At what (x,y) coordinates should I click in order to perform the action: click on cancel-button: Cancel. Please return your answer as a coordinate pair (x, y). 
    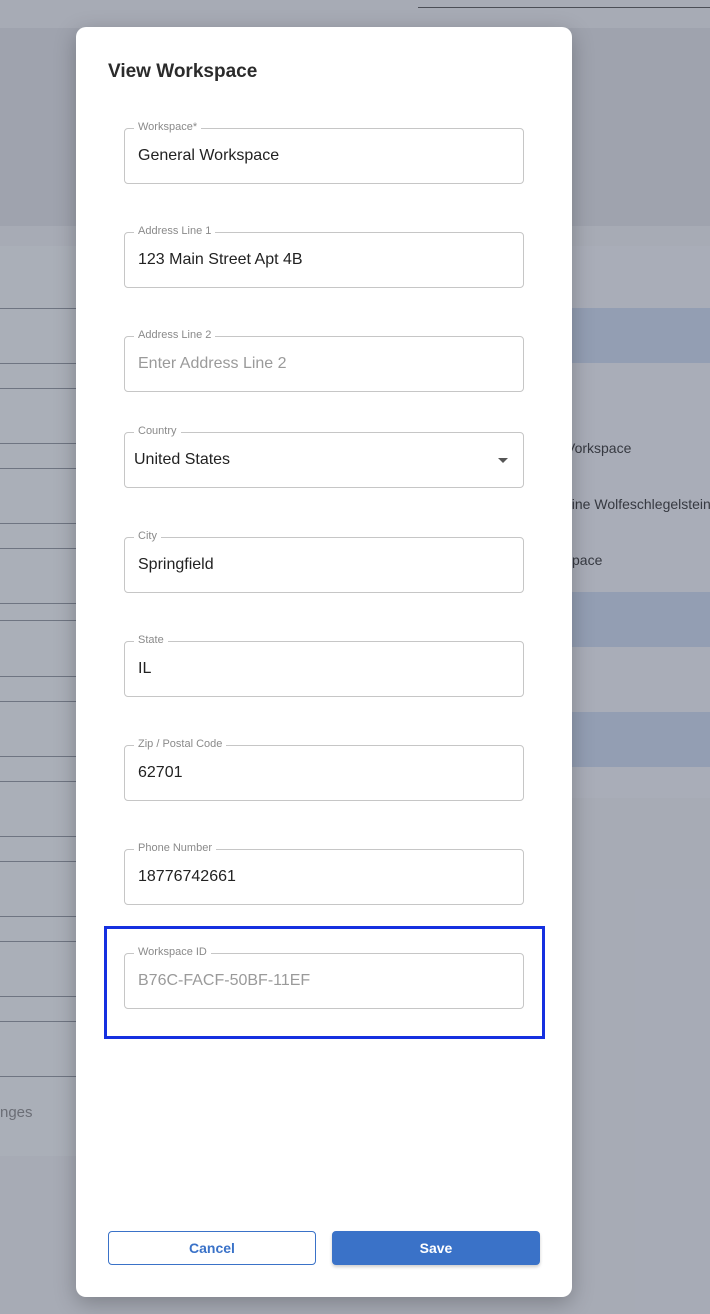
    Looking at the image, I should click on (212, 1248).